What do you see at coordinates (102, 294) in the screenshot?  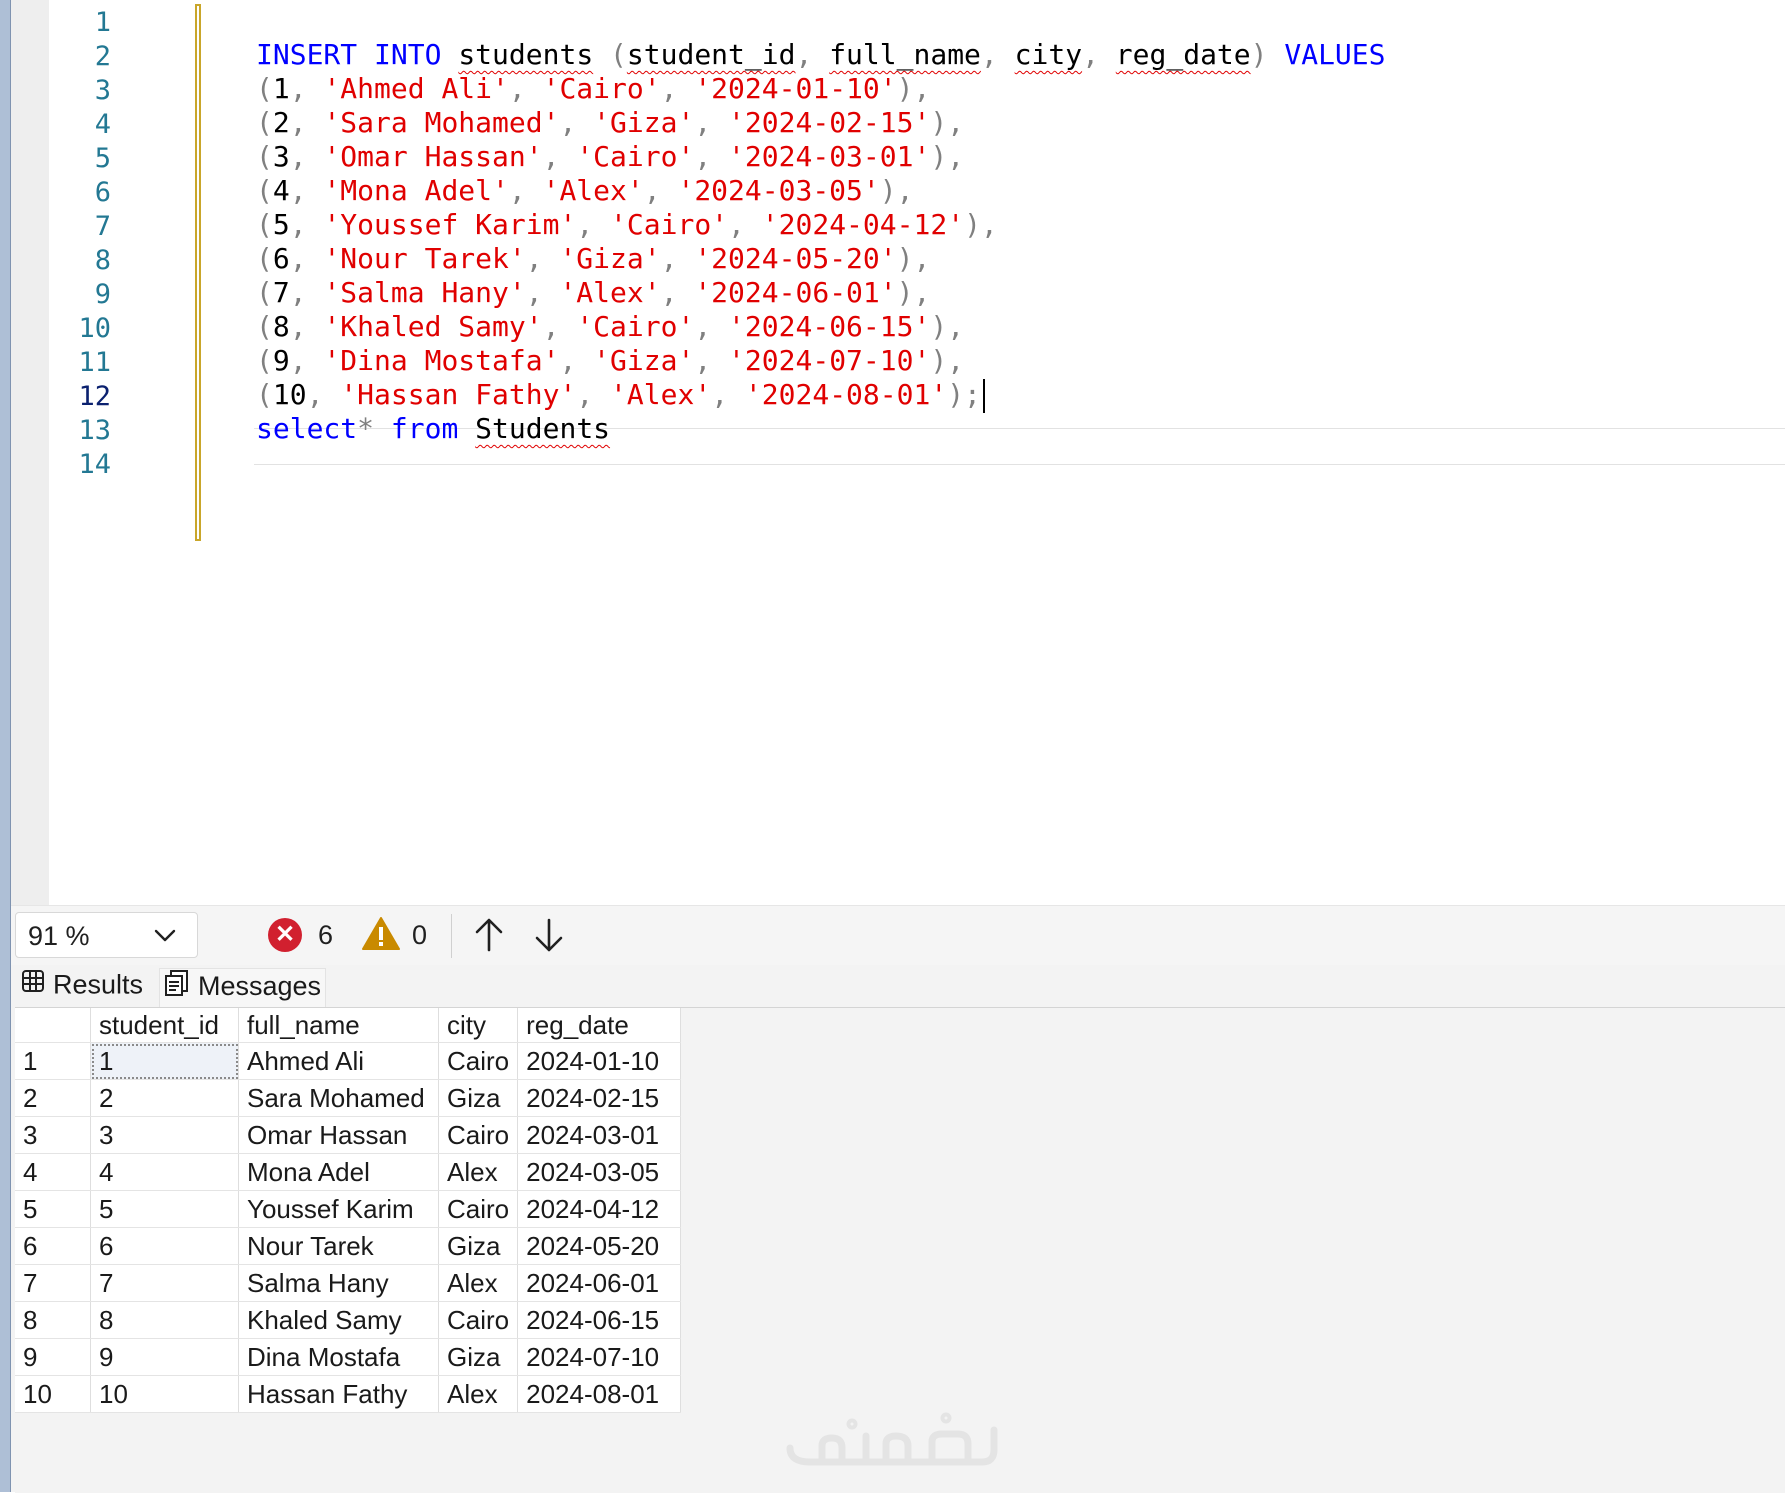 I see `line-number: 9` at bounding box center [102, 294].